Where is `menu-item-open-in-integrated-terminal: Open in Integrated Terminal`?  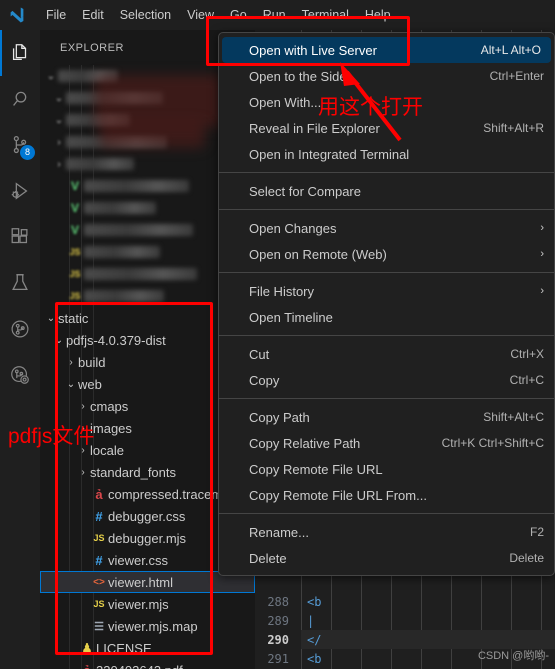
menu-item-open-in-integrated-terminal: Open in Integrated Terminal is located at coordinates (386, 154).